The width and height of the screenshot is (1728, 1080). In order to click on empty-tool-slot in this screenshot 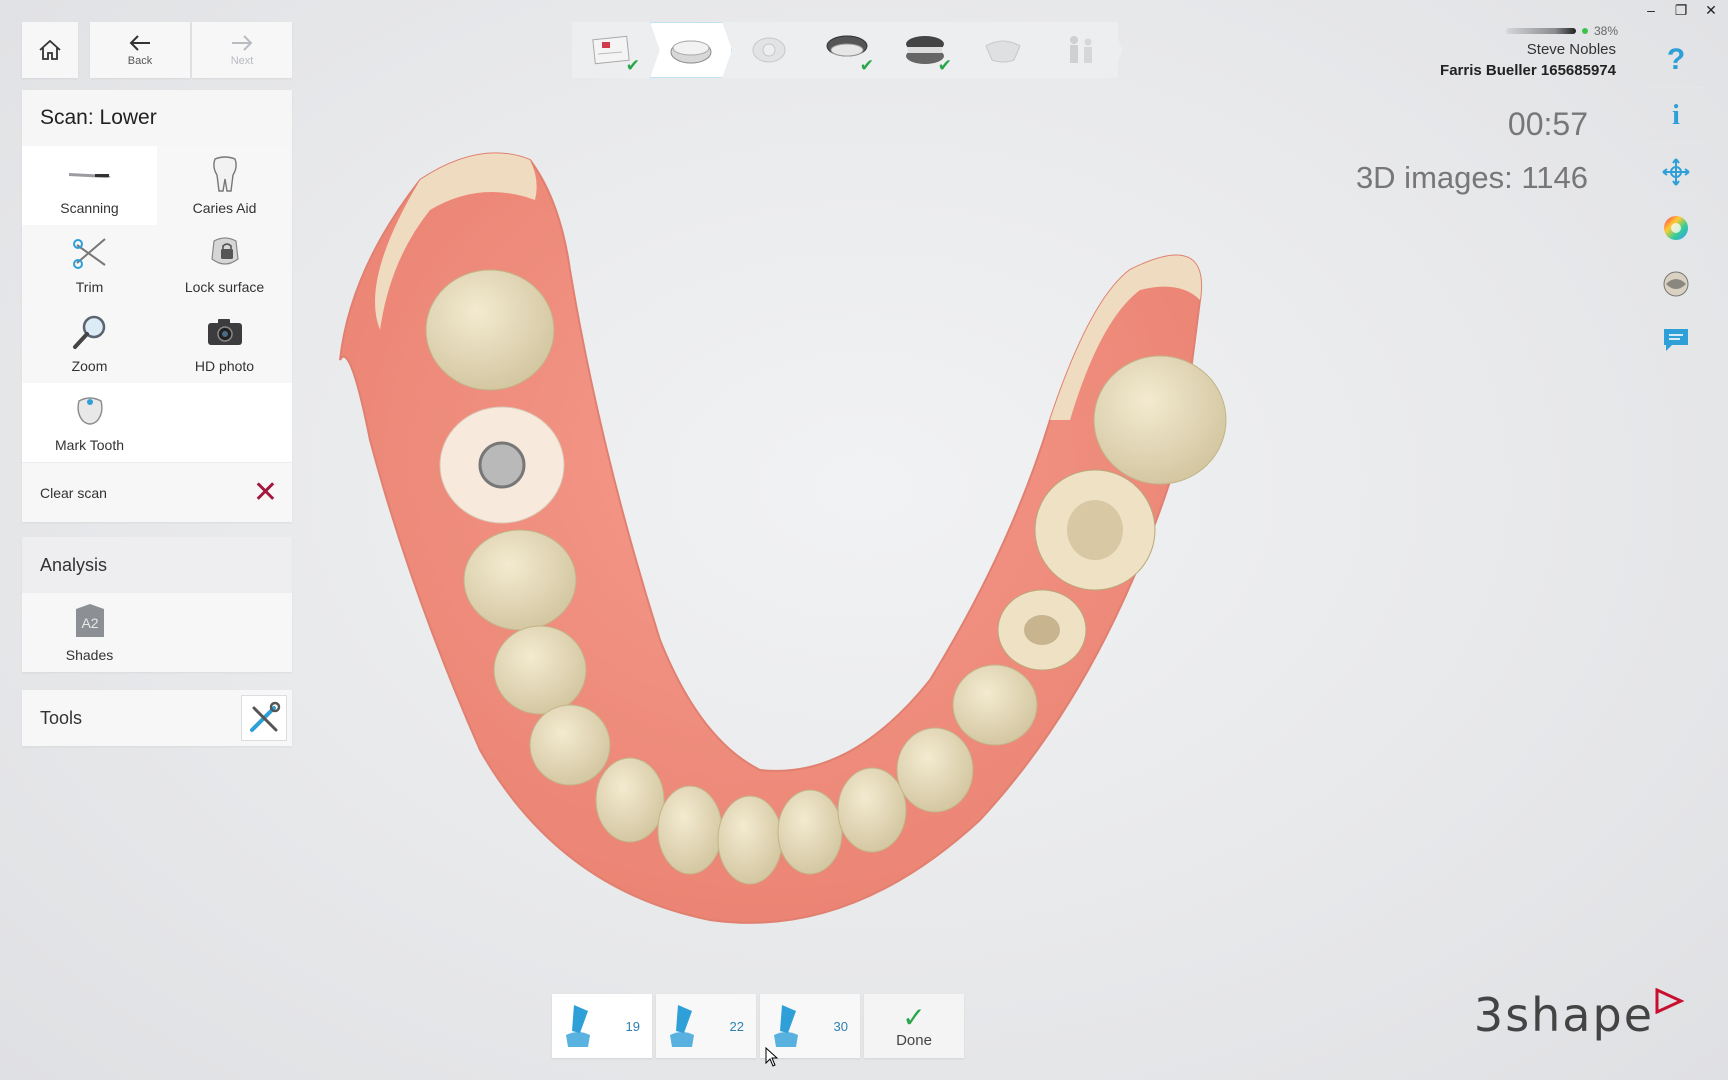, I will do `click(224, 422)`.